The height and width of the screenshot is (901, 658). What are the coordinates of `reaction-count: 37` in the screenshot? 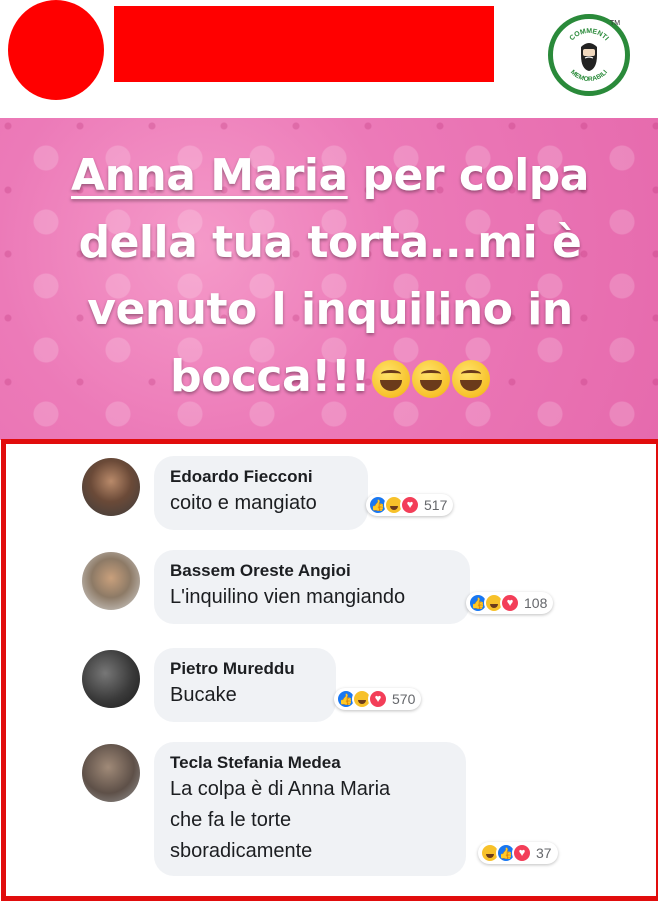 It's located at (544, 853).